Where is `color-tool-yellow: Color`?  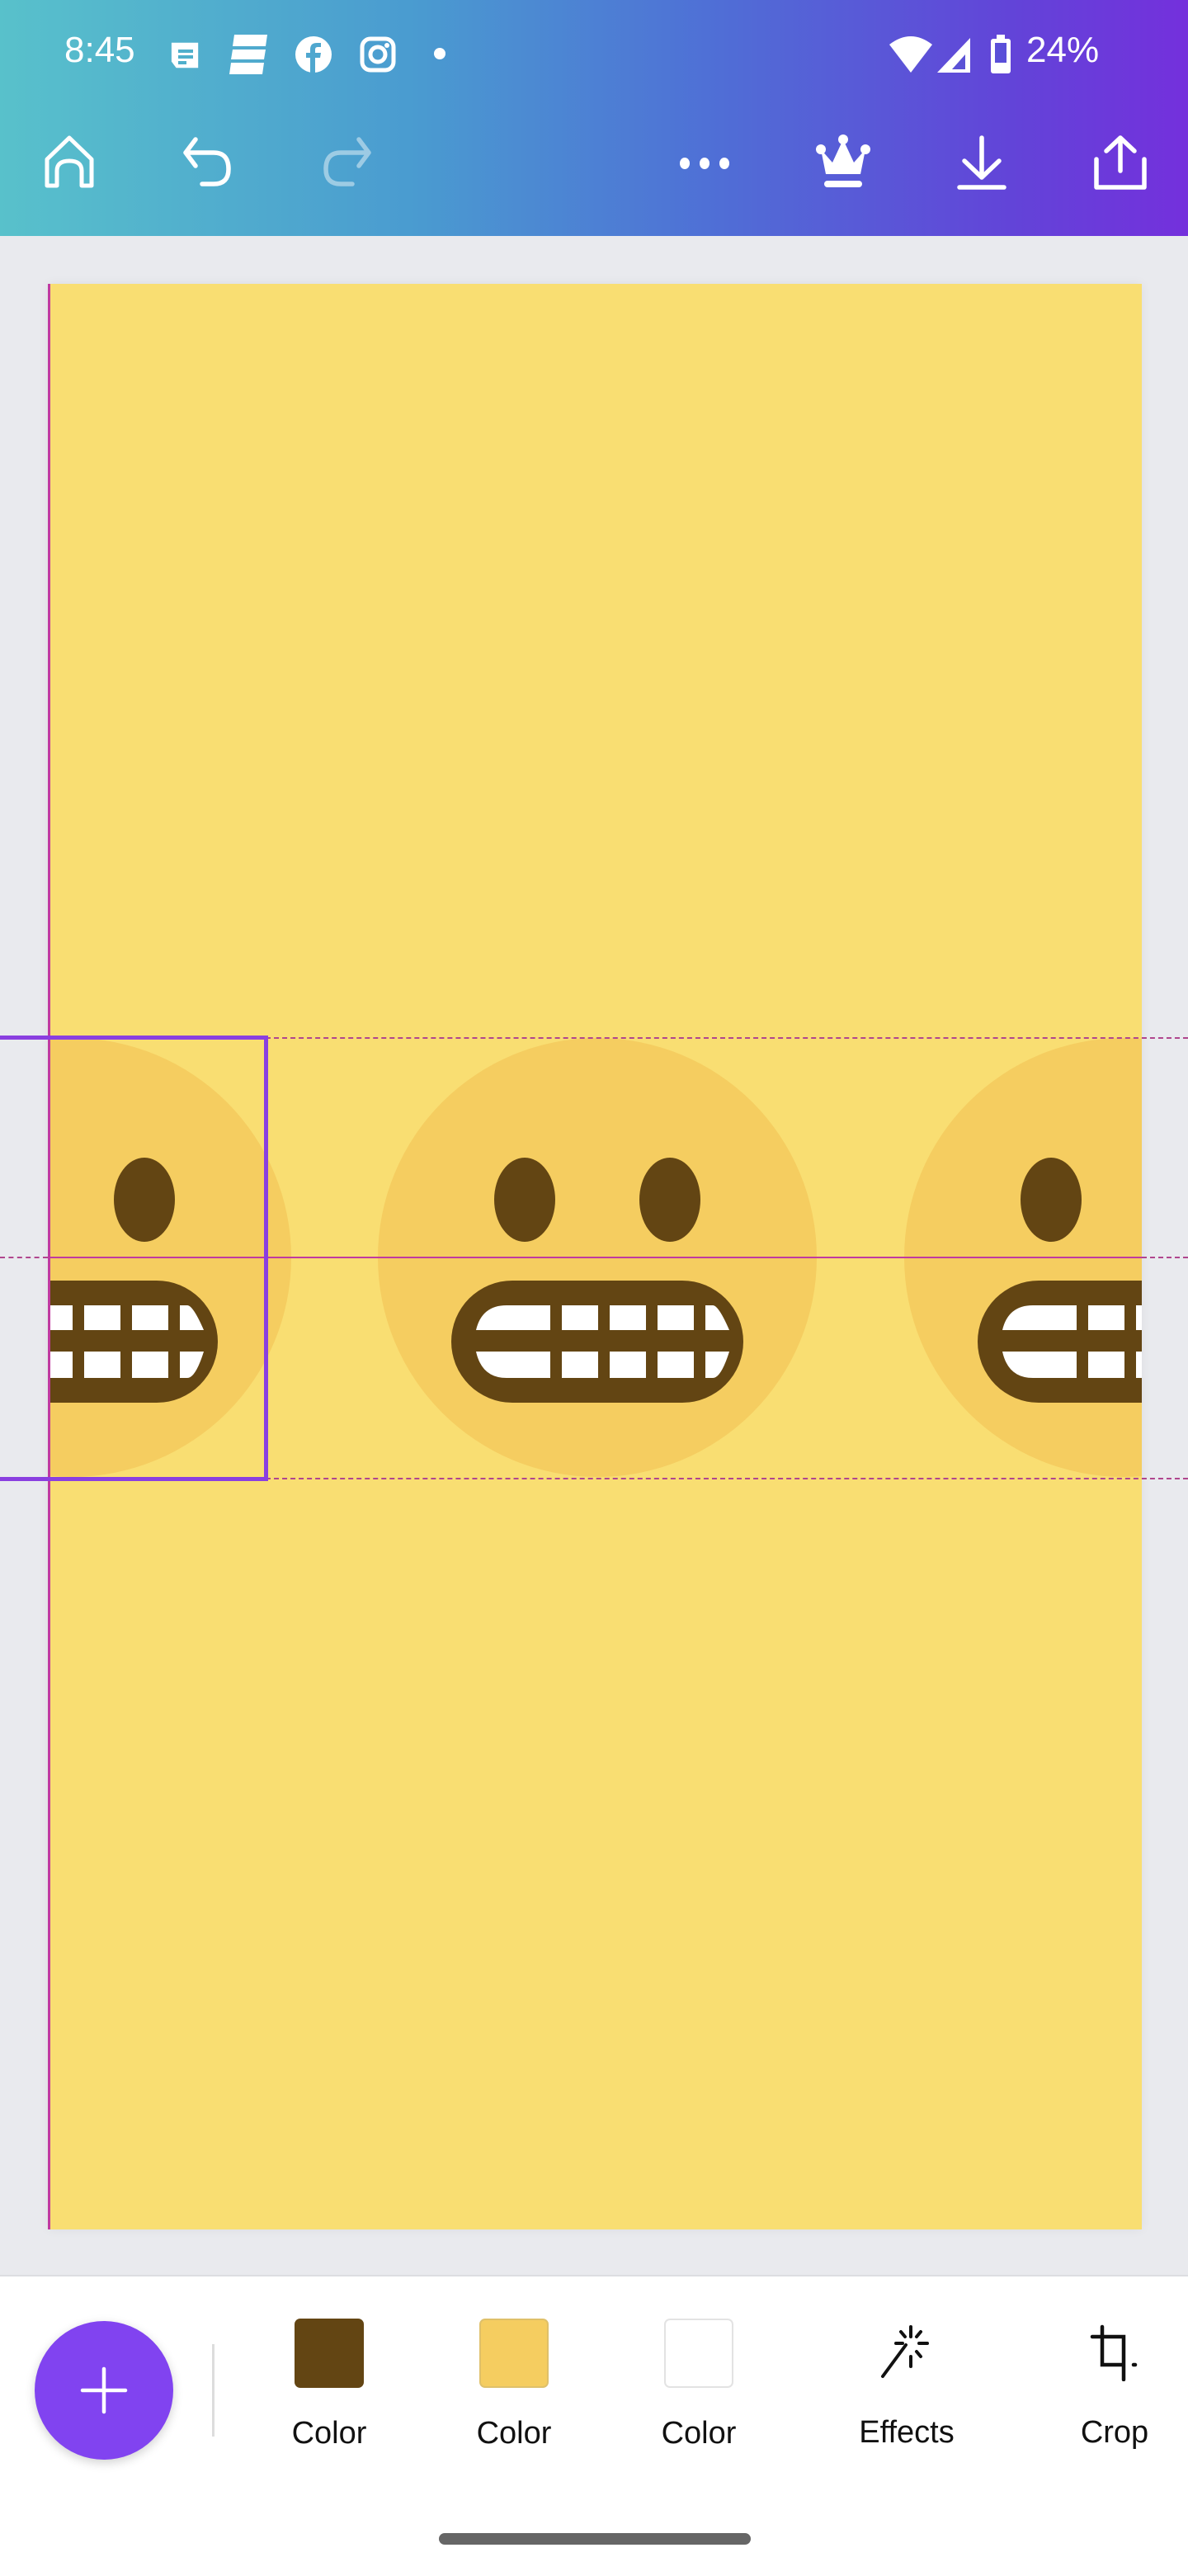 color-tool-yellow: Color is located at coordinates (514, 2400).